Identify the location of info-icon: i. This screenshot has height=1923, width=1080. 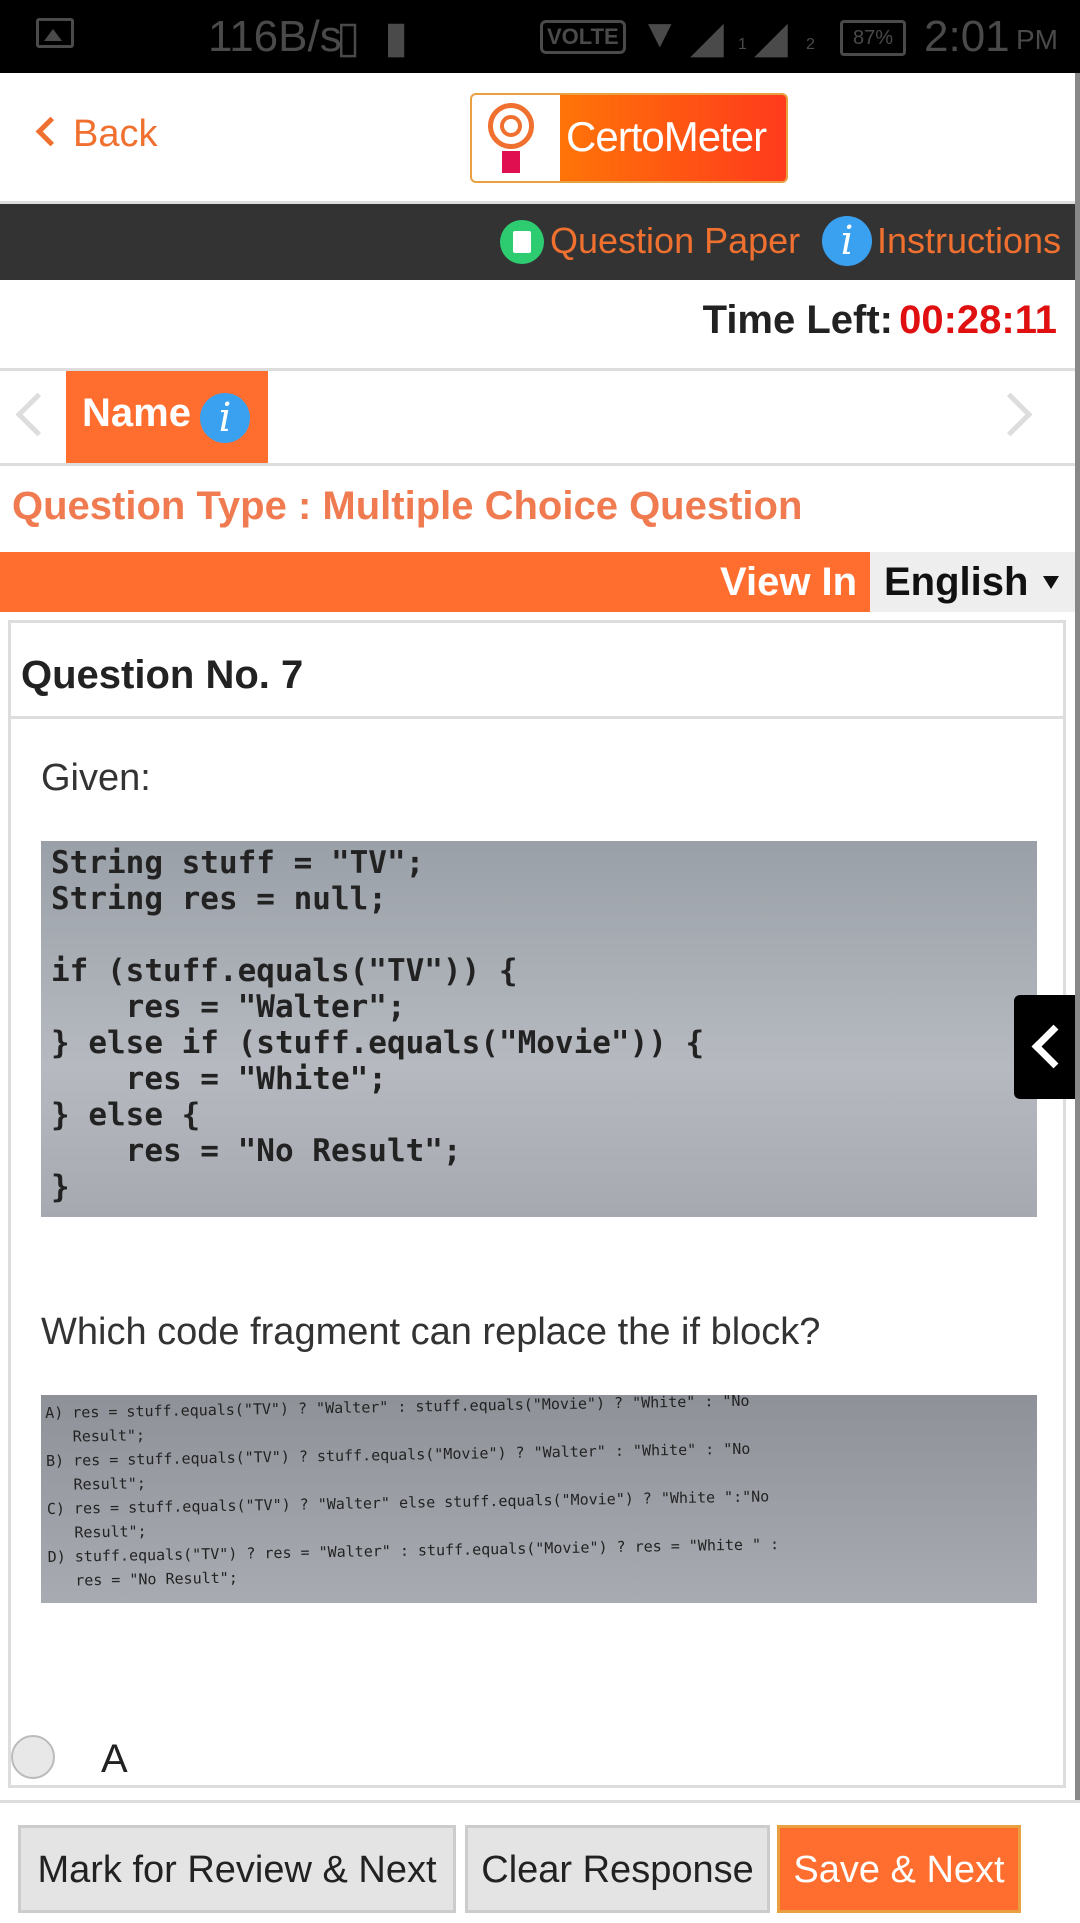
(847, 241).